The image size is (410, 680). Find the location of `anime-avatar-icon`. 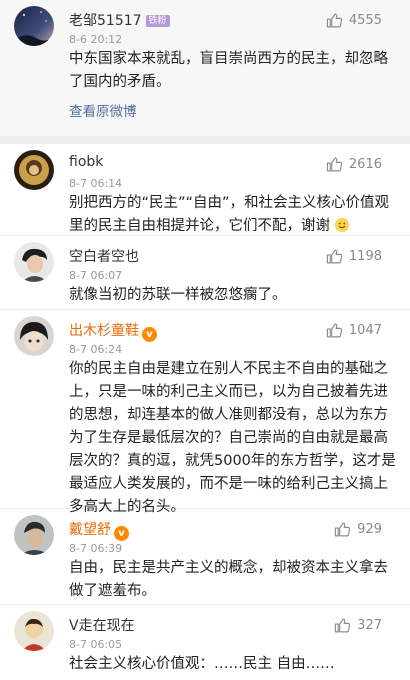

anime-avatar-icon is located at coordinates (34, 336).